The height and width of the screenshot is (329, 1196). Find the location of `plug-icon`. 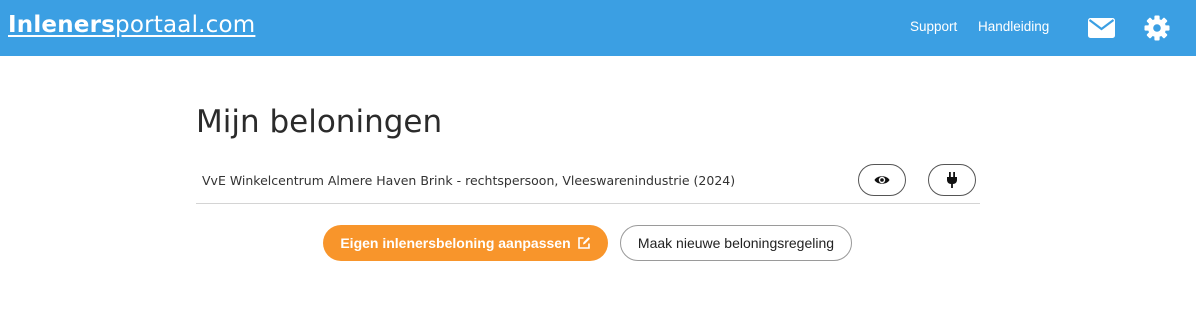

plug-icon is located at coordinates (952, 180).